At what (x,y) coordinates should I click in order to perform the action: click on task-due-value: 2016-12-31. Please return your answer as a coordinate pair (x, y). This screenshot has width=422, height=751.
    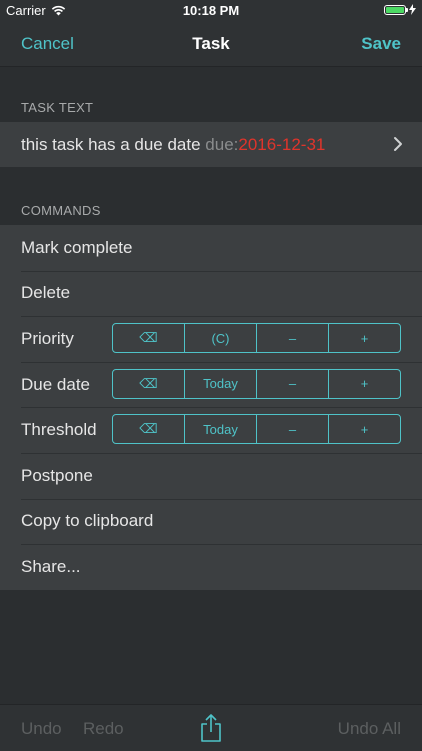
    Looking at the image, I should click on (282, 144).